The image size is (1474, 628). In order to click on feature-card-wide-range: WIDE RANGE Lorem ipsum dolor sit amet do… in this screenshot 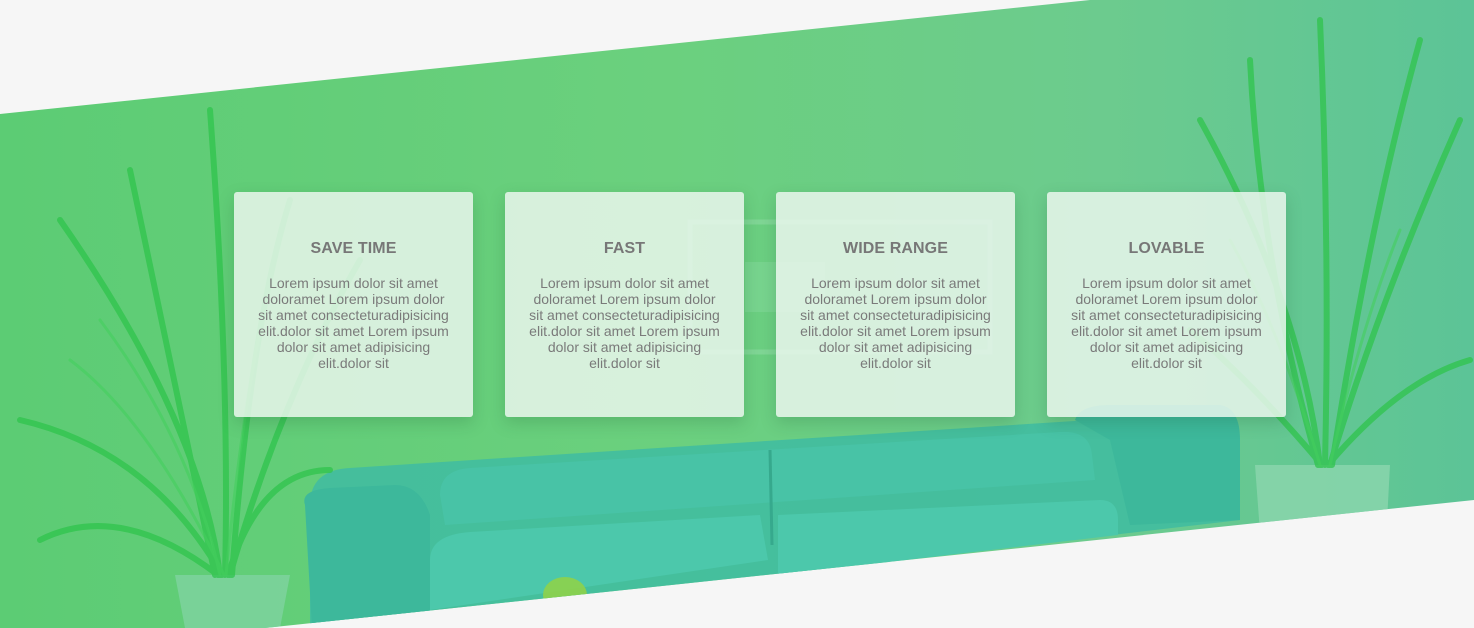, I will do `click(895, 304)`.